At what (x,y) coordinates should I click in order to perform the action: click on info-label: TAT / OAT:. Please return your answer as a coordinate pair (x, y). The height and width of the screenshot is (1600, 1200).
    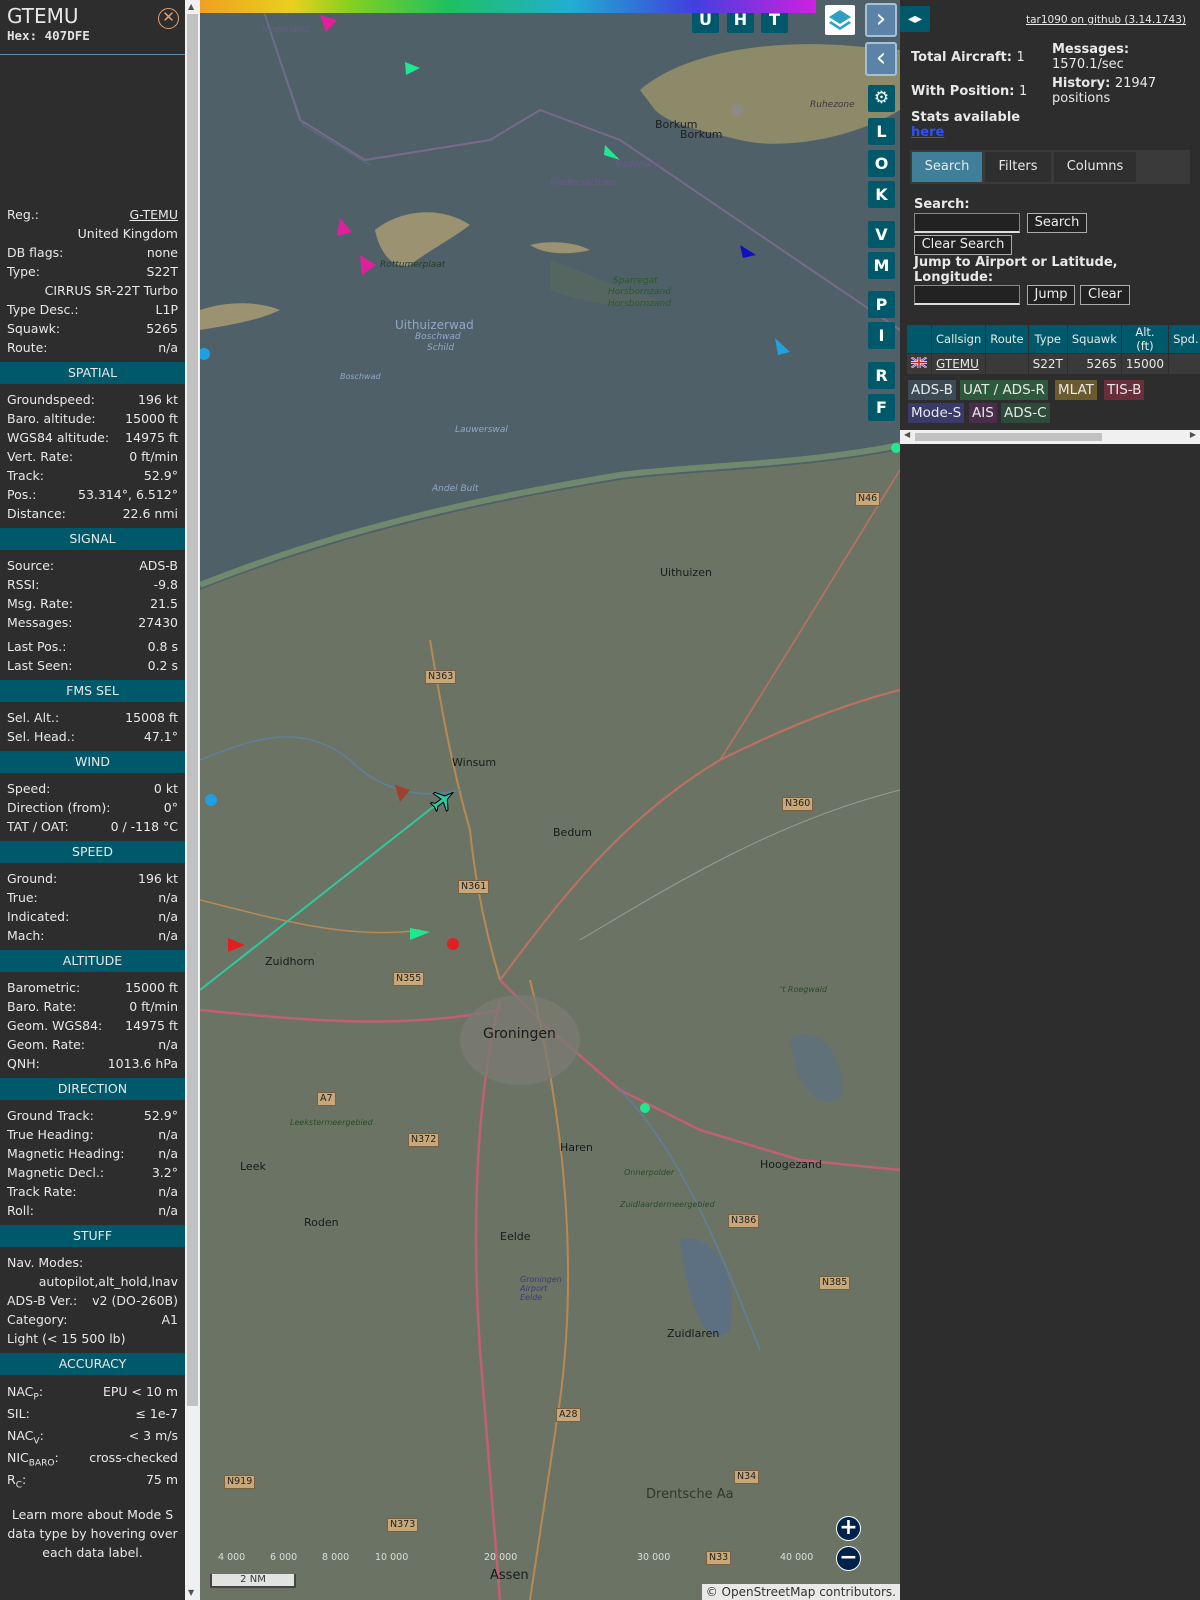
    Looking at the image, I should click on (38, 826).